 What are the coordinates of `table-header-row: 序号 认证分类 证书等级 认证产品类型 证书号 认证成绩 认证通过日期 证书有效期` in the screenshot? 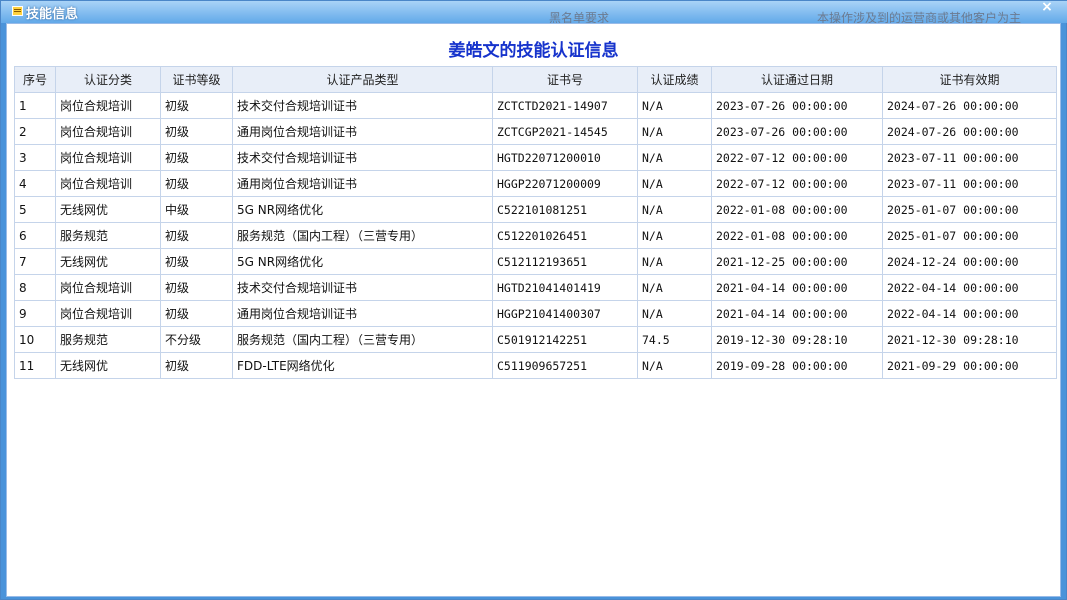 It's located at (535, 79).